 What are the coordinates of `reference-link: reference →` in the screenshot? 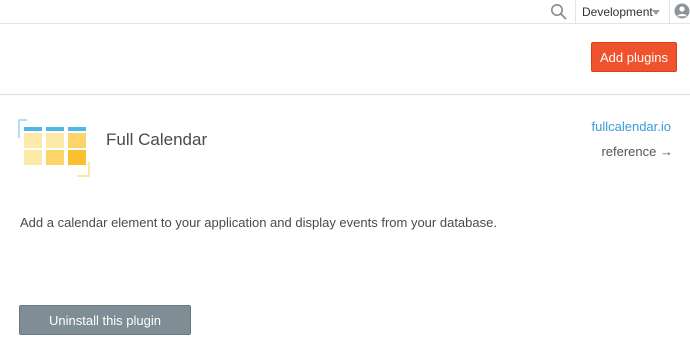 It's located at (637, 151).